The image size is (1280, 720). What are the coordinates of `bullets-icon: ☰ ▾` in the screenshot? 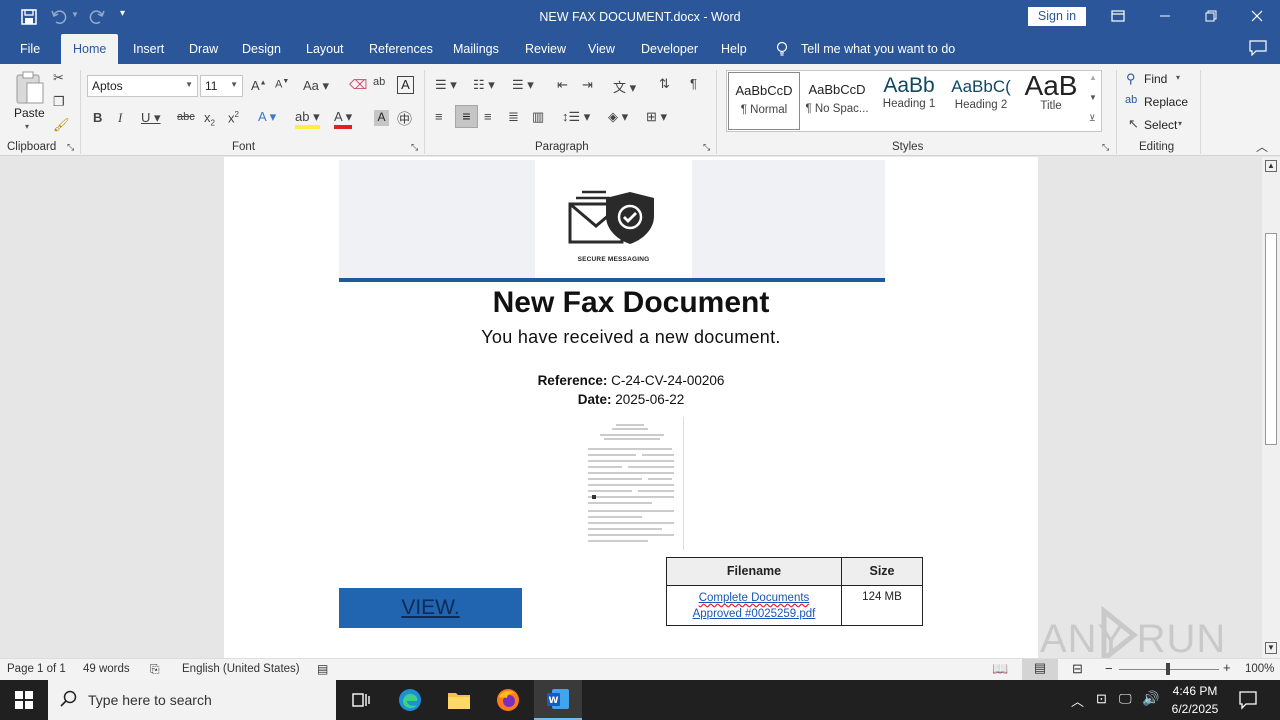 It's located at (446, 85).